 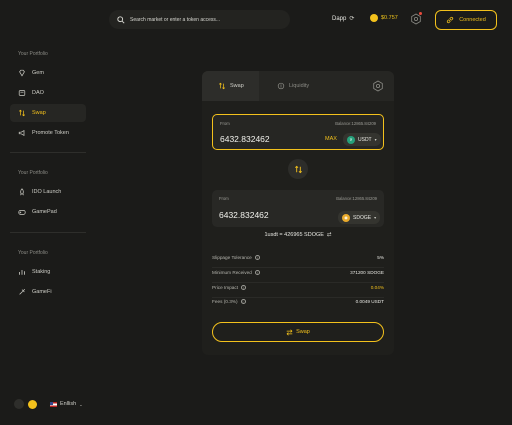 What do you see at coordinates (389, 18) in the screenshot?
I see `balance-value: $0.757` at bounding box center [389, 18].